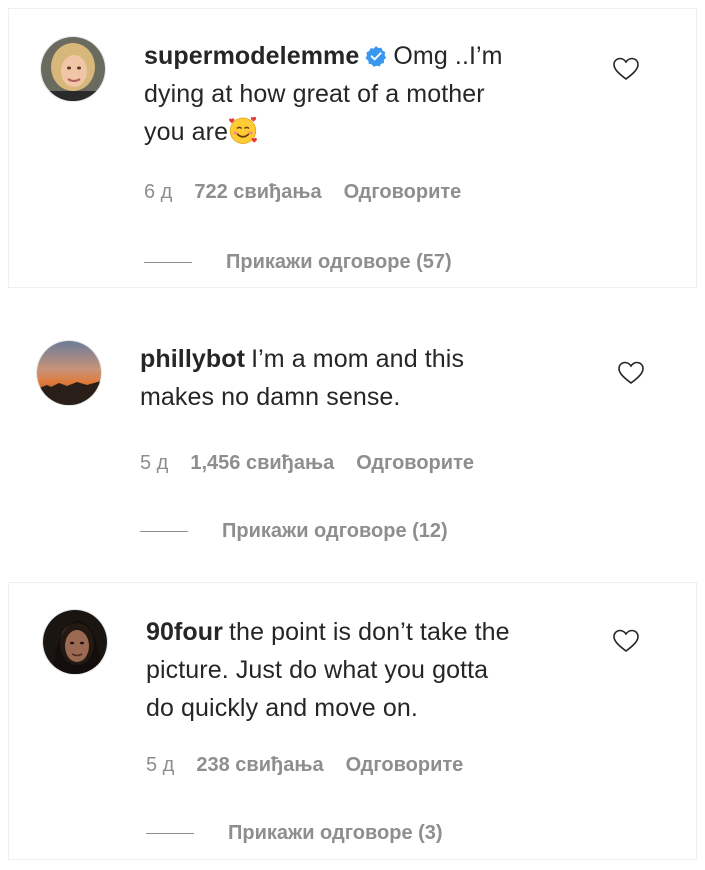 This screenshot has width=705, height=870. I want to click on smiling-face-with-hearts-icon, so click(243, 130).